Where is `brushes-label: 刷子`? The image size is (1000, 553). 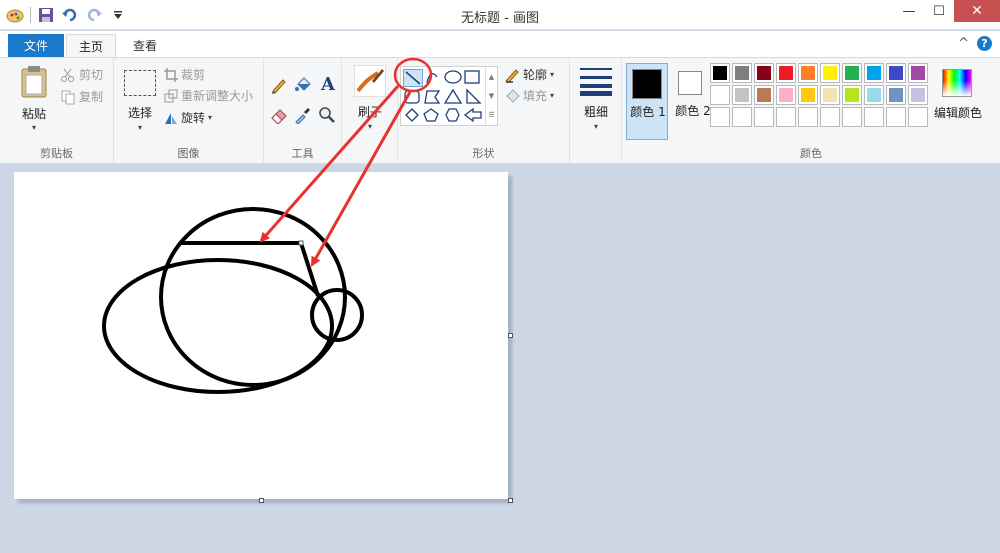
brushes-label: 刷子 is located at coordinates (369, 112).